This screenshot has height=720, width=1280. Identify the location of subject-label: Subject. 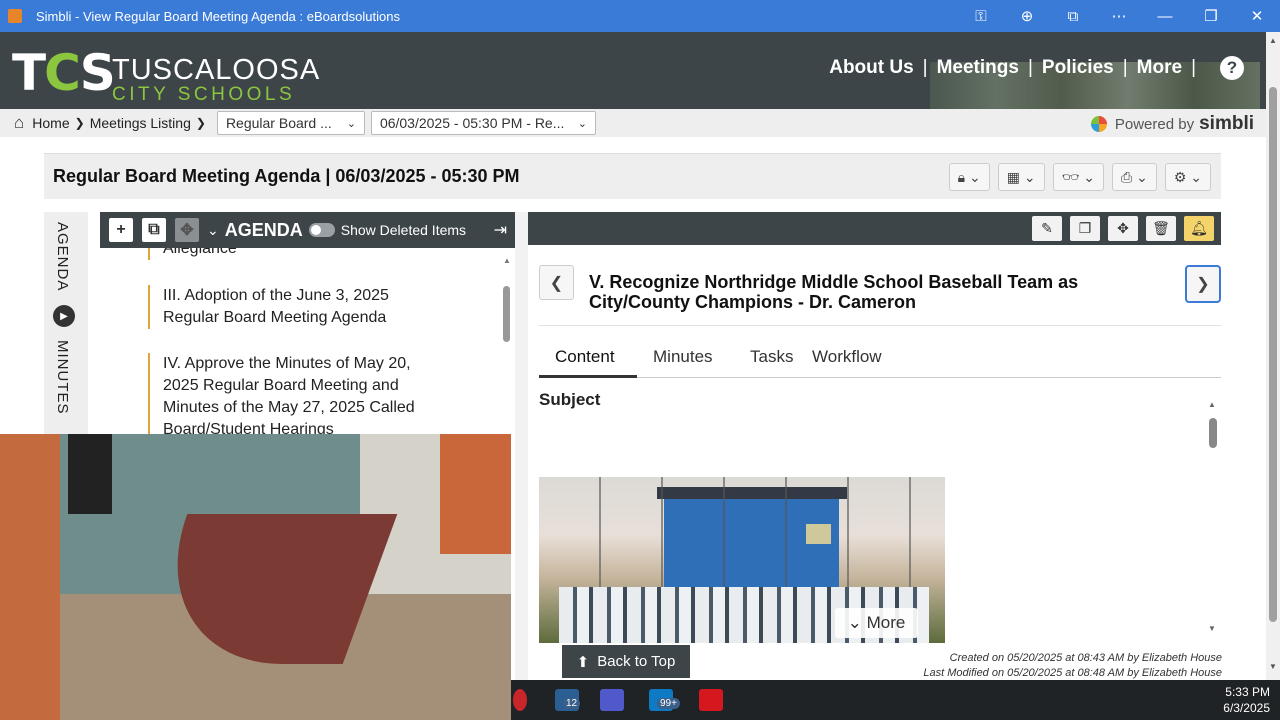
(570, 399).